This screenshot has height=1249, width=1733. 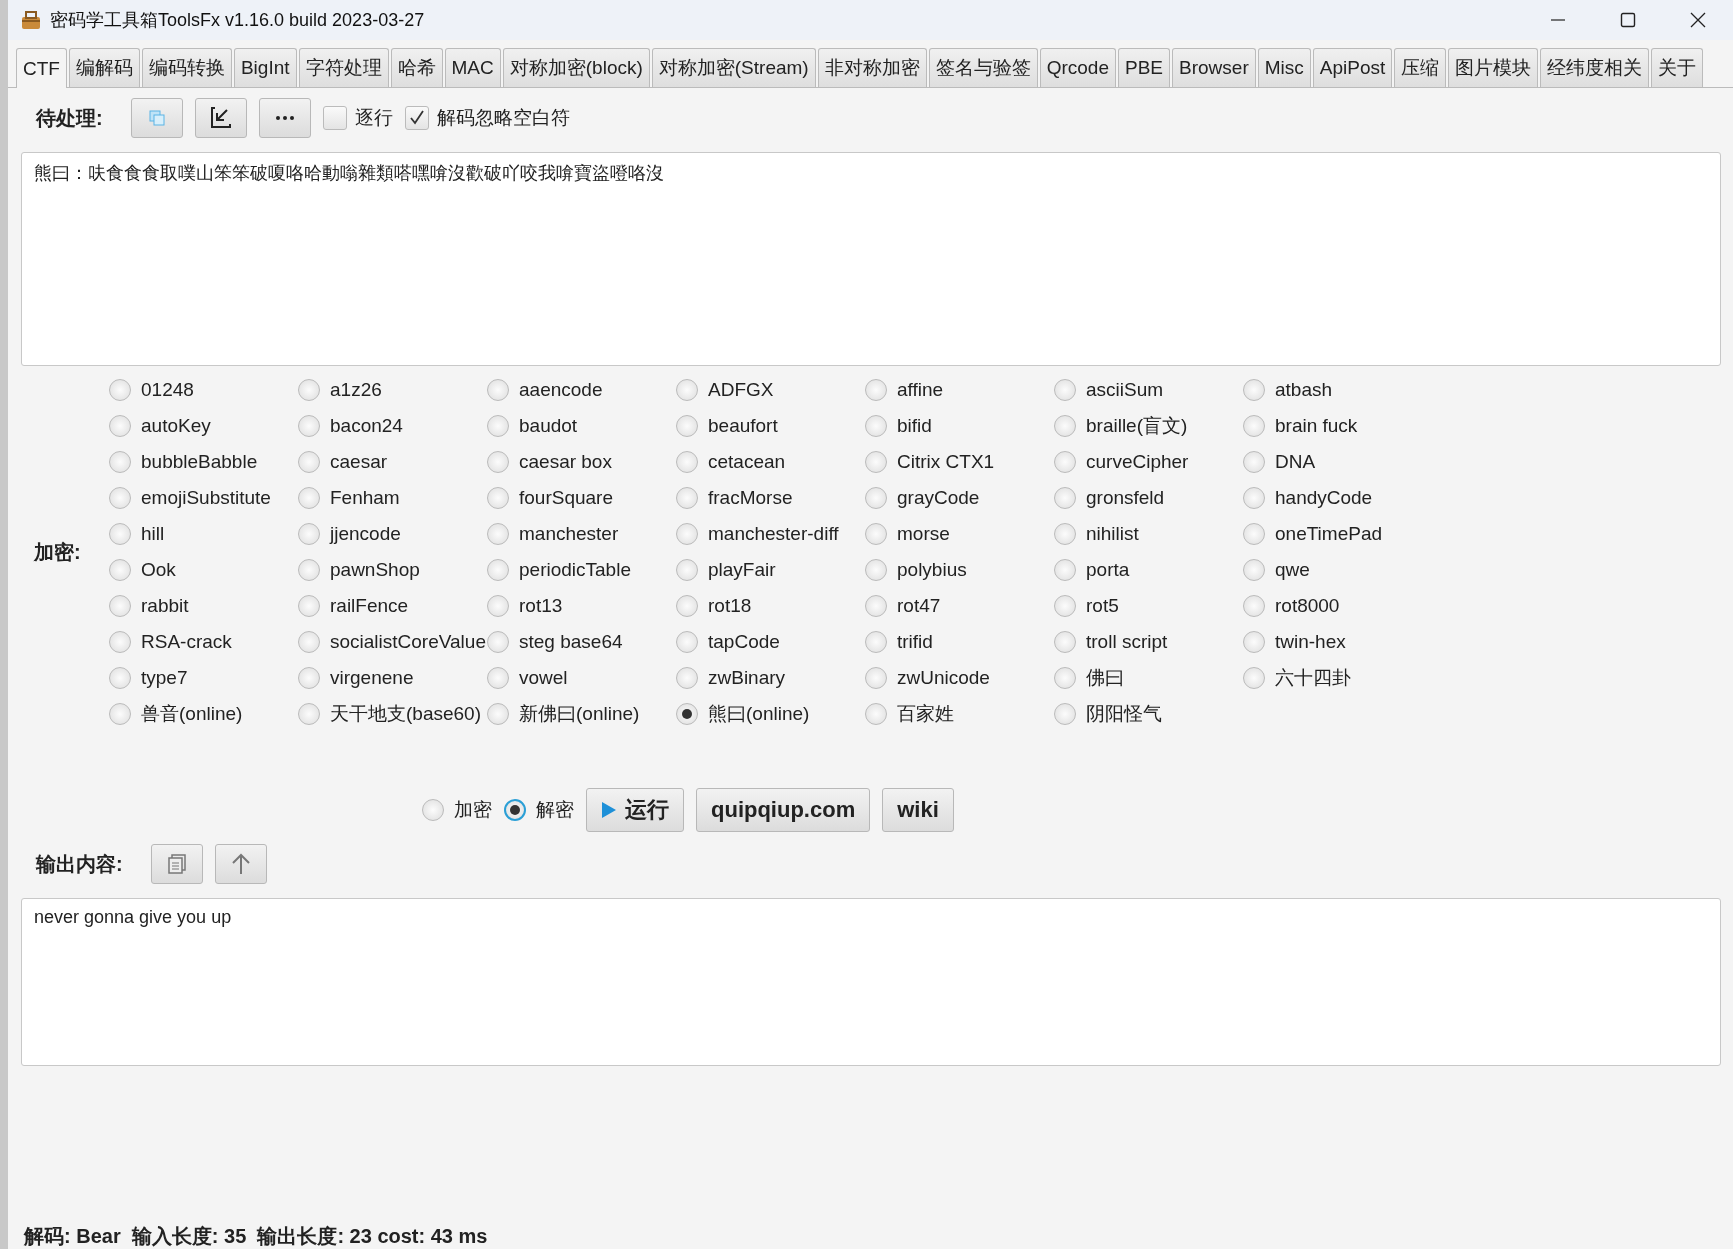 What do you see at coordinates (392, 390) in the screenshot?
I see `radio-option: a1z26` at bounding box center [392, 390].